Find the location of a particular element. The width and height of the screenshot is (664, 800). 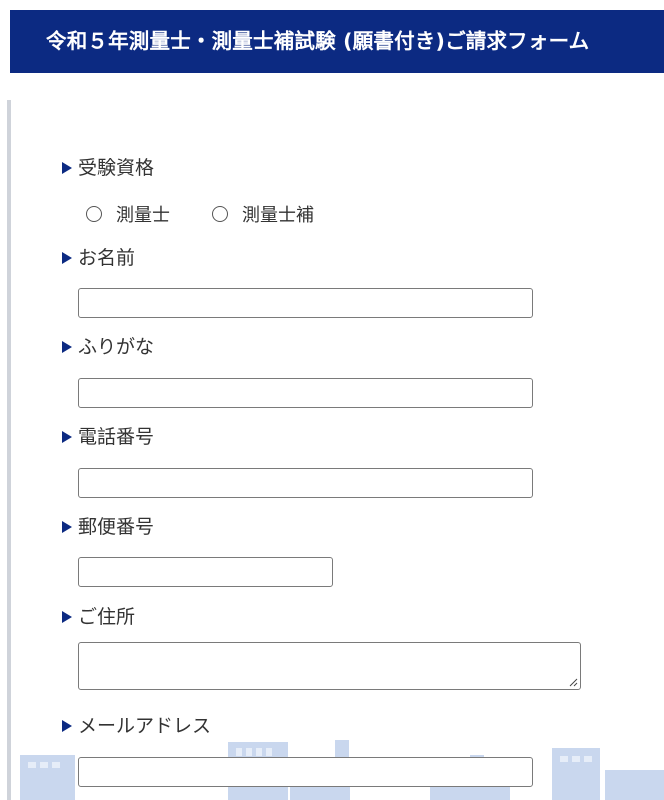

postal-code-input is located at coordinates (205, 572).